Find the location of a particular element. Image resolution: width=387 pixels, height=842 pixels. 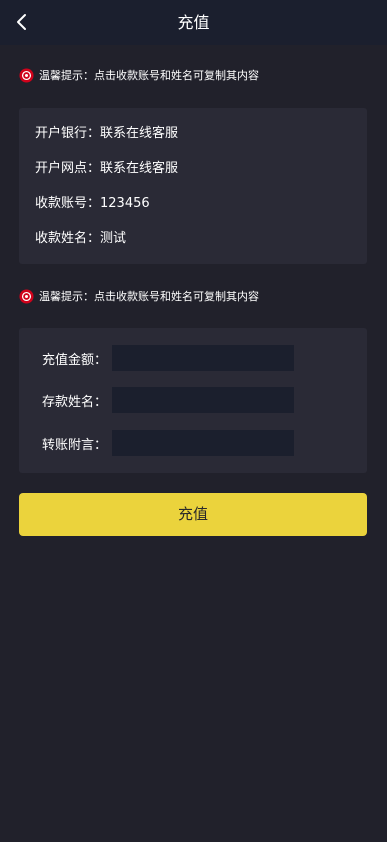

recharge-submit-button: 充值 is located at coordinates (193, 514).